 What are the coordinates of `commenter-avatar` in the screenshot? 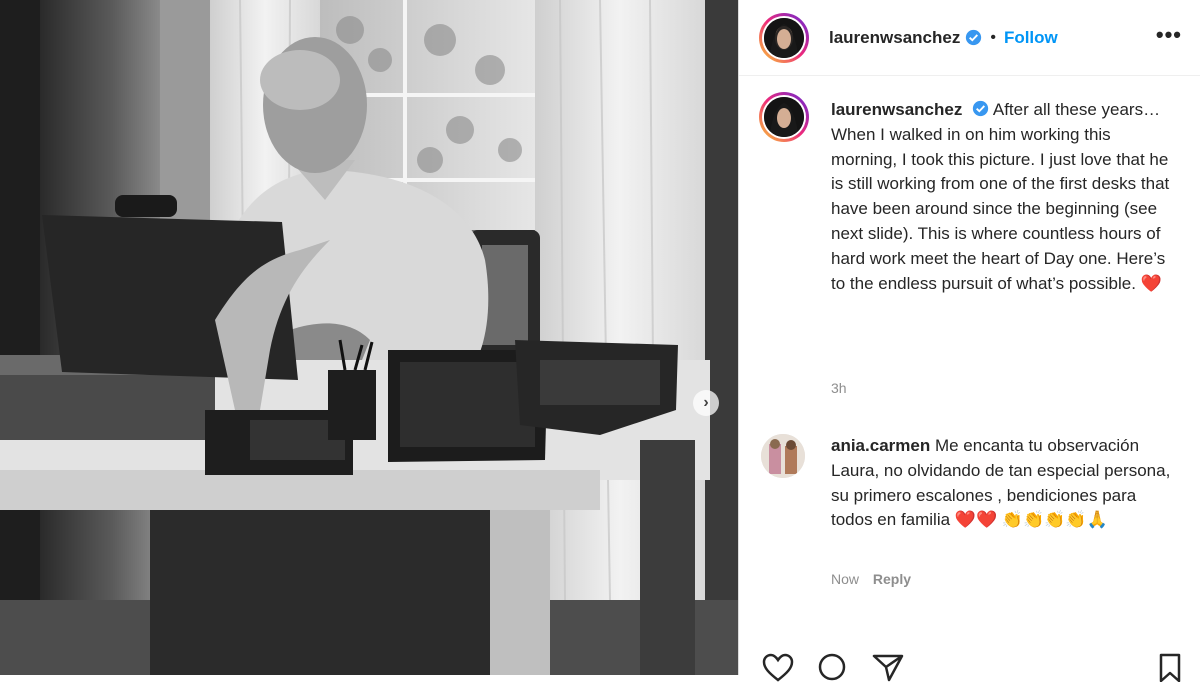 It's located at (783, 456).